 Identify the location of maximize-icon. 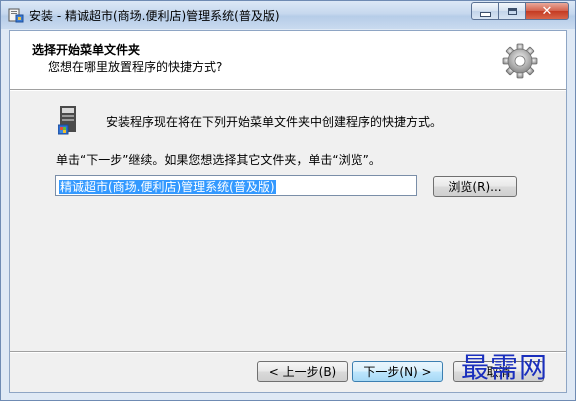
(512, 11).